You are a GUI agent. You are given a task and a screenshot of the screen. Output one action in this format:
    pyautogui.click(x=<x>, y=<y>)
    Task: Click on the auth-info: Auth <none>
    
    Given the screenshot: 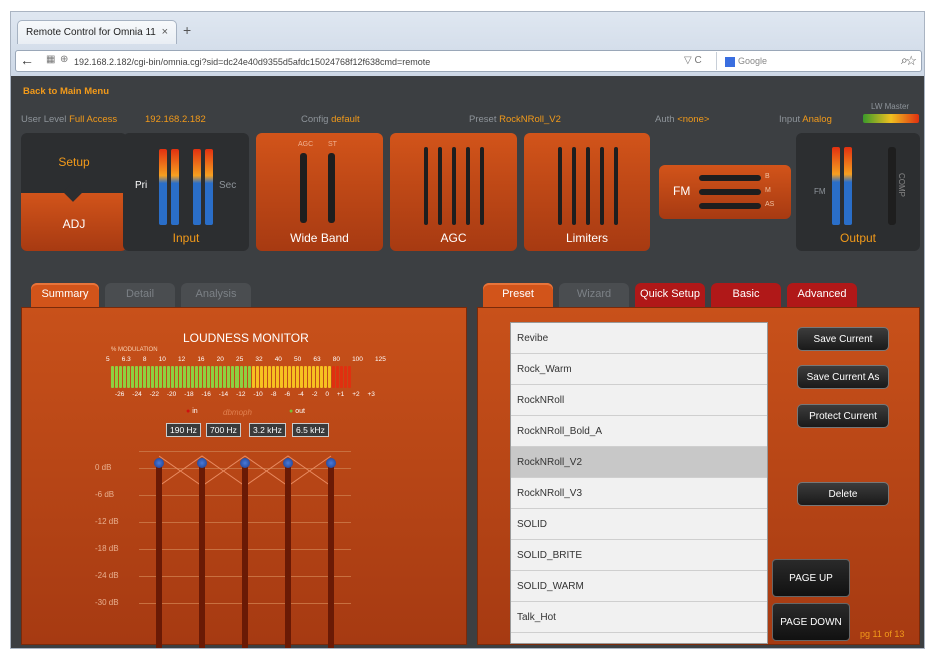 What is the action you would take?
    pyautogui.click(x=682, y=119)
    